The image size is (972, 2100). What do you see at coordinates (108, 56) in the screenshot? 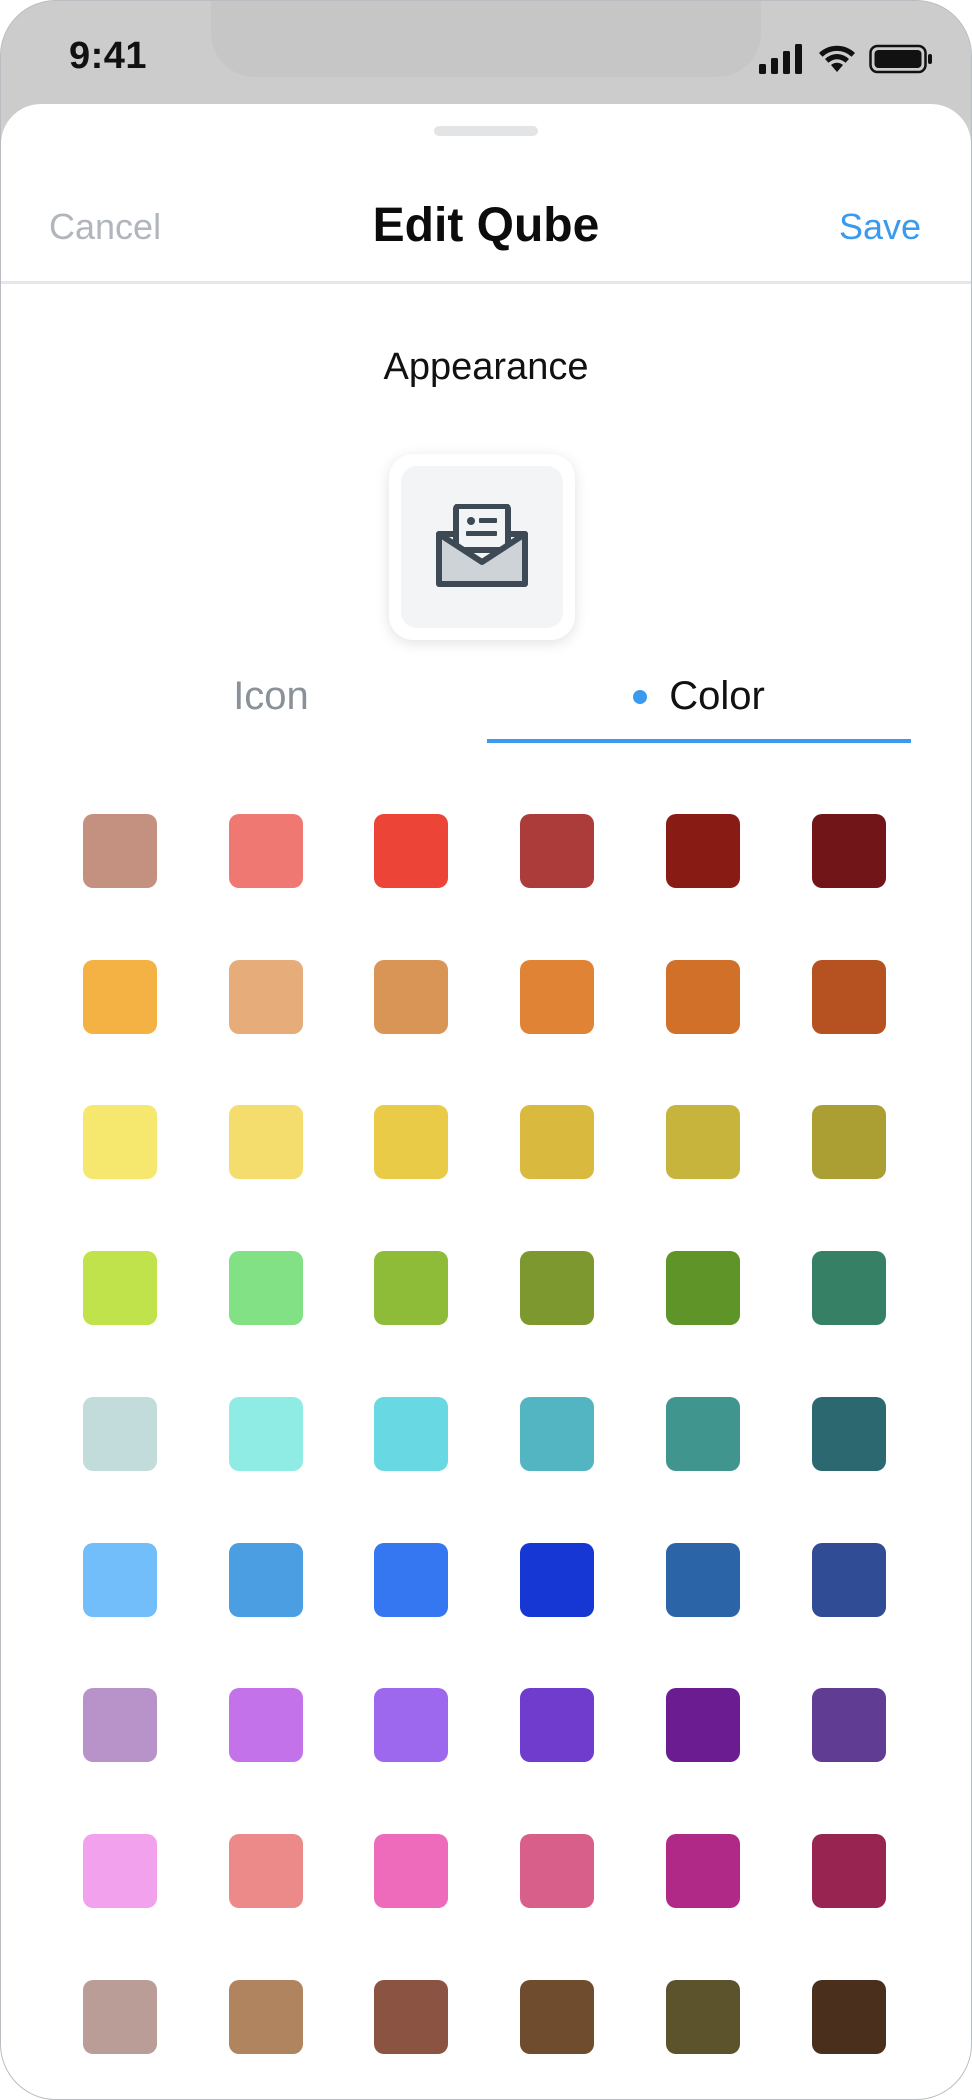
I see `status-time: 9:41` at bounding box center [108, 56].